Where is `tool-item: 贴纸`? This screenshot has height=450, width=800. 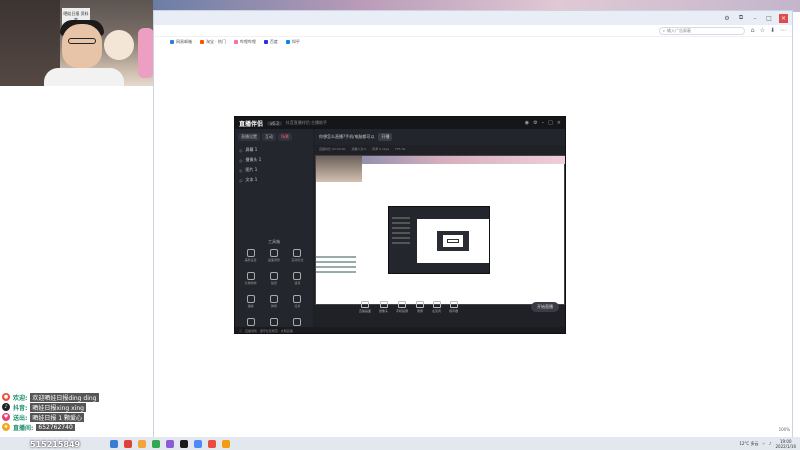
tool-item: 贴纸 is located at coordinates (273, 278).